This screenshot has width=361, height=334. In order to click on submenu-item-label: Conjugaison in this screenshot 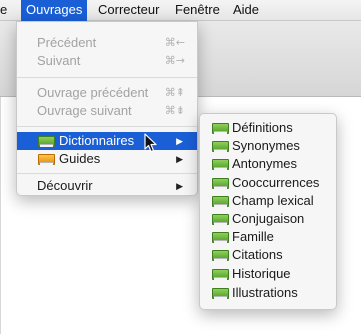, I will do `click(268, 218)`.